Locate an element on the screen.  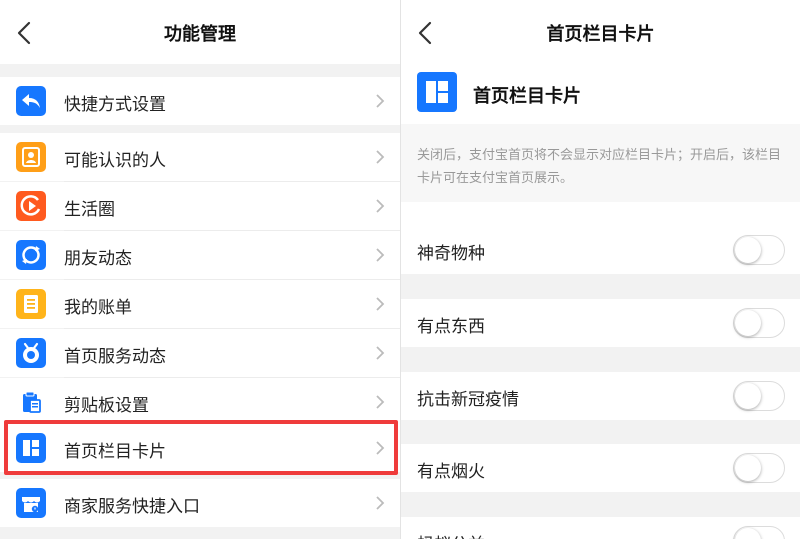
right-navbar: 首页栏目卡片 is located at coordinates (600, 32).